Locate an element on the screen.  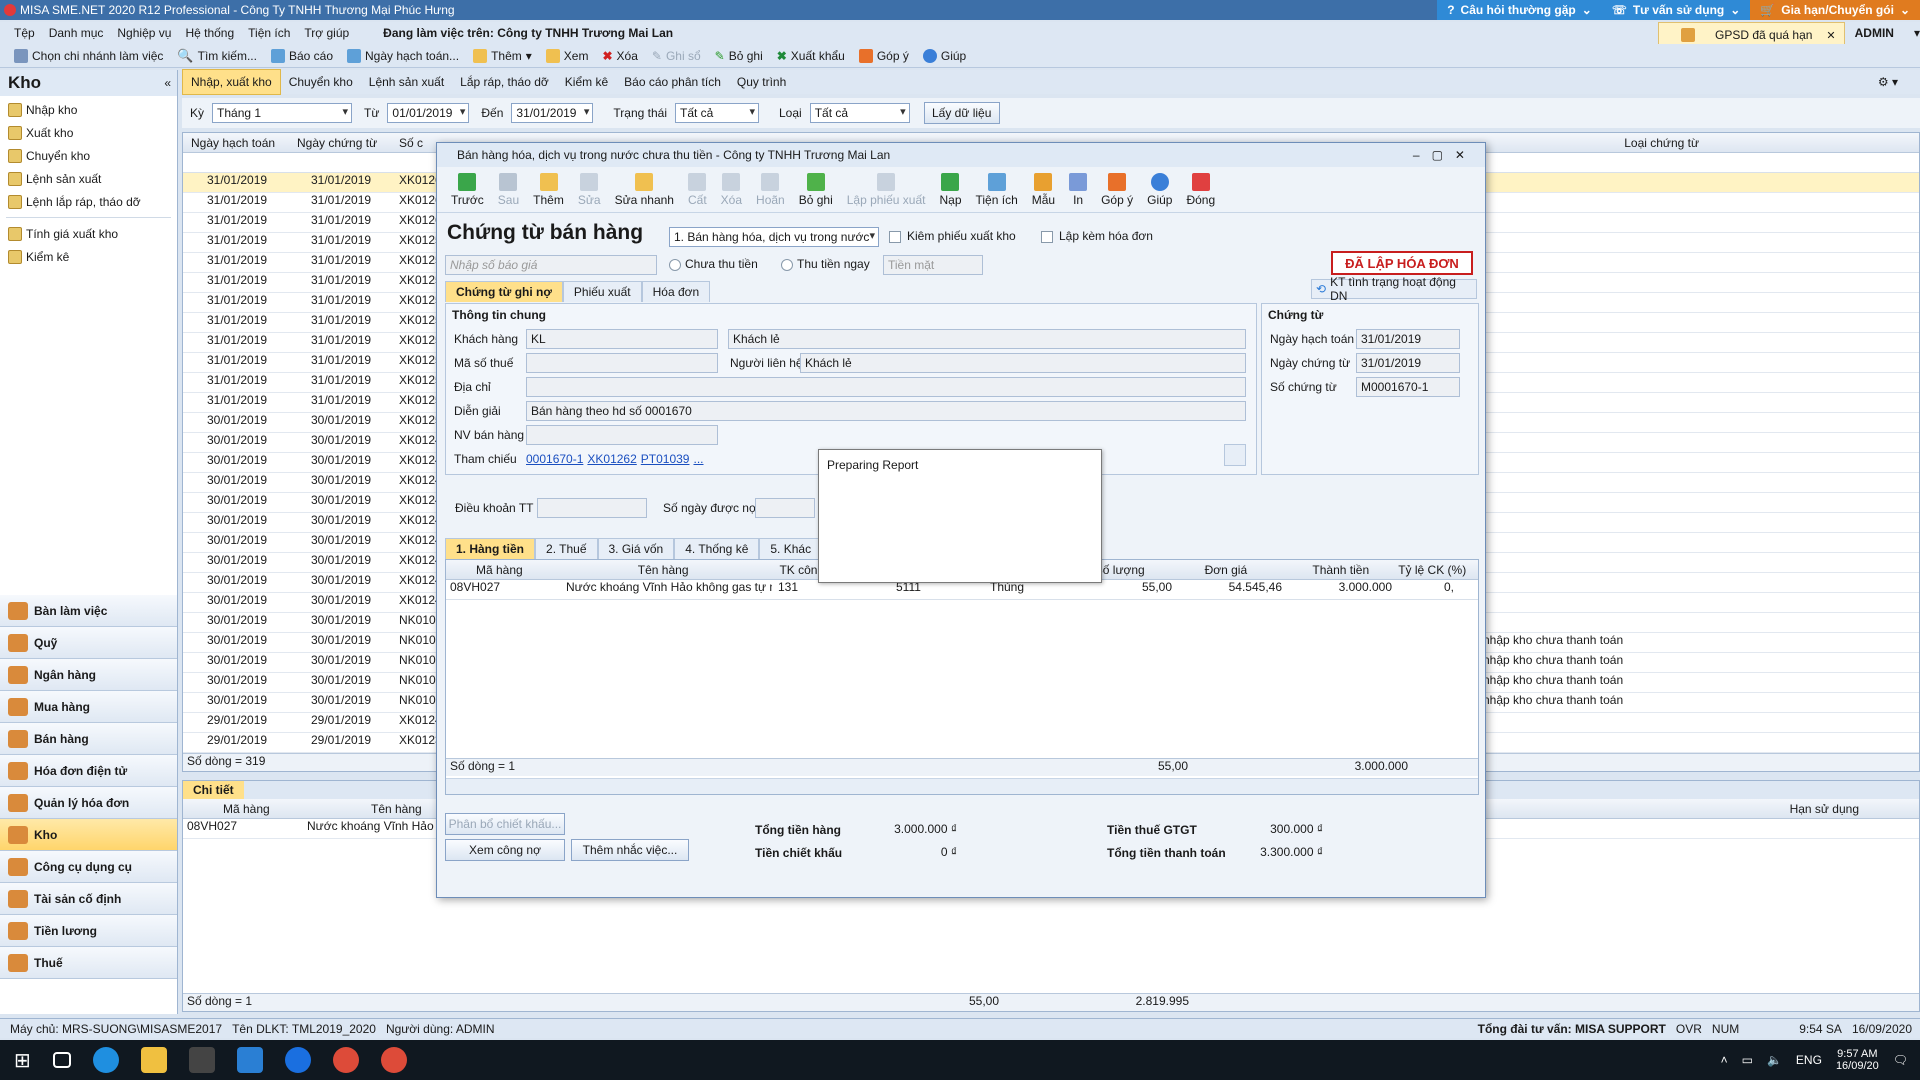
dlg-help-button: Giúp is located at coordinates (1159, 189).